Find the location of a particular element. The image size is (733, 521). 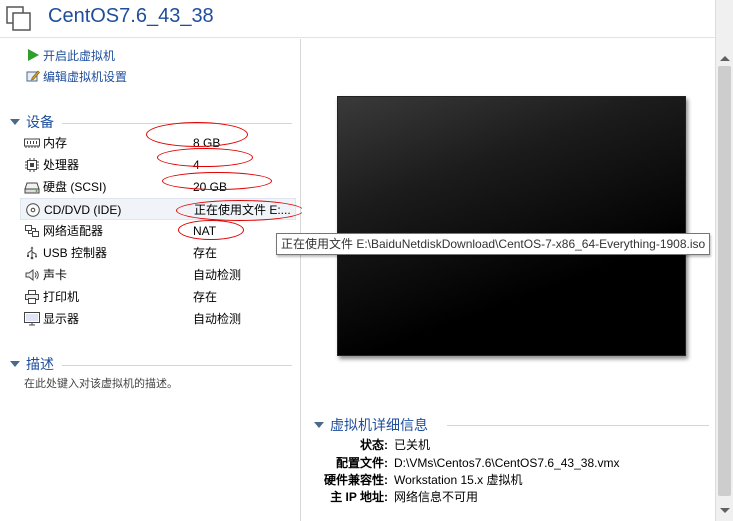

device-row-display: 显示器 自动检测 is located at coordinates (158, 319).